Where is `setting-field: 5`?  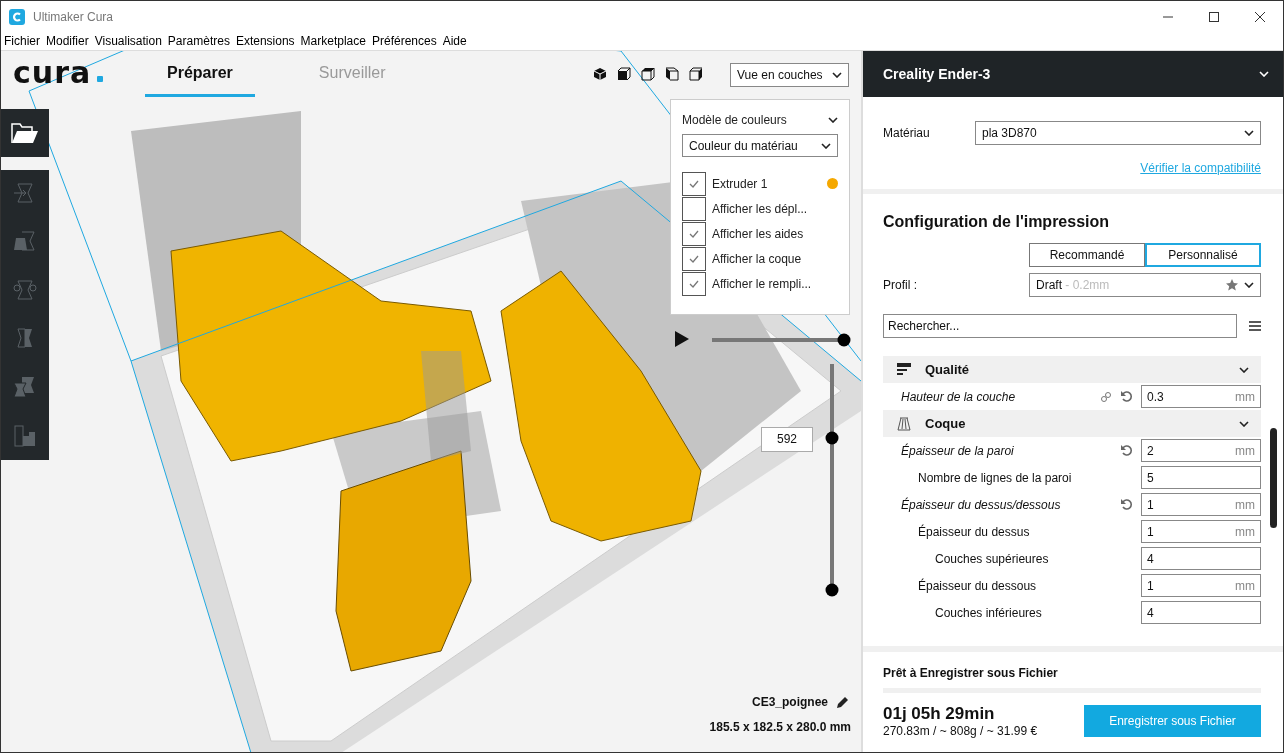 setting-field: 5 is located at coordinates (1201, 477).